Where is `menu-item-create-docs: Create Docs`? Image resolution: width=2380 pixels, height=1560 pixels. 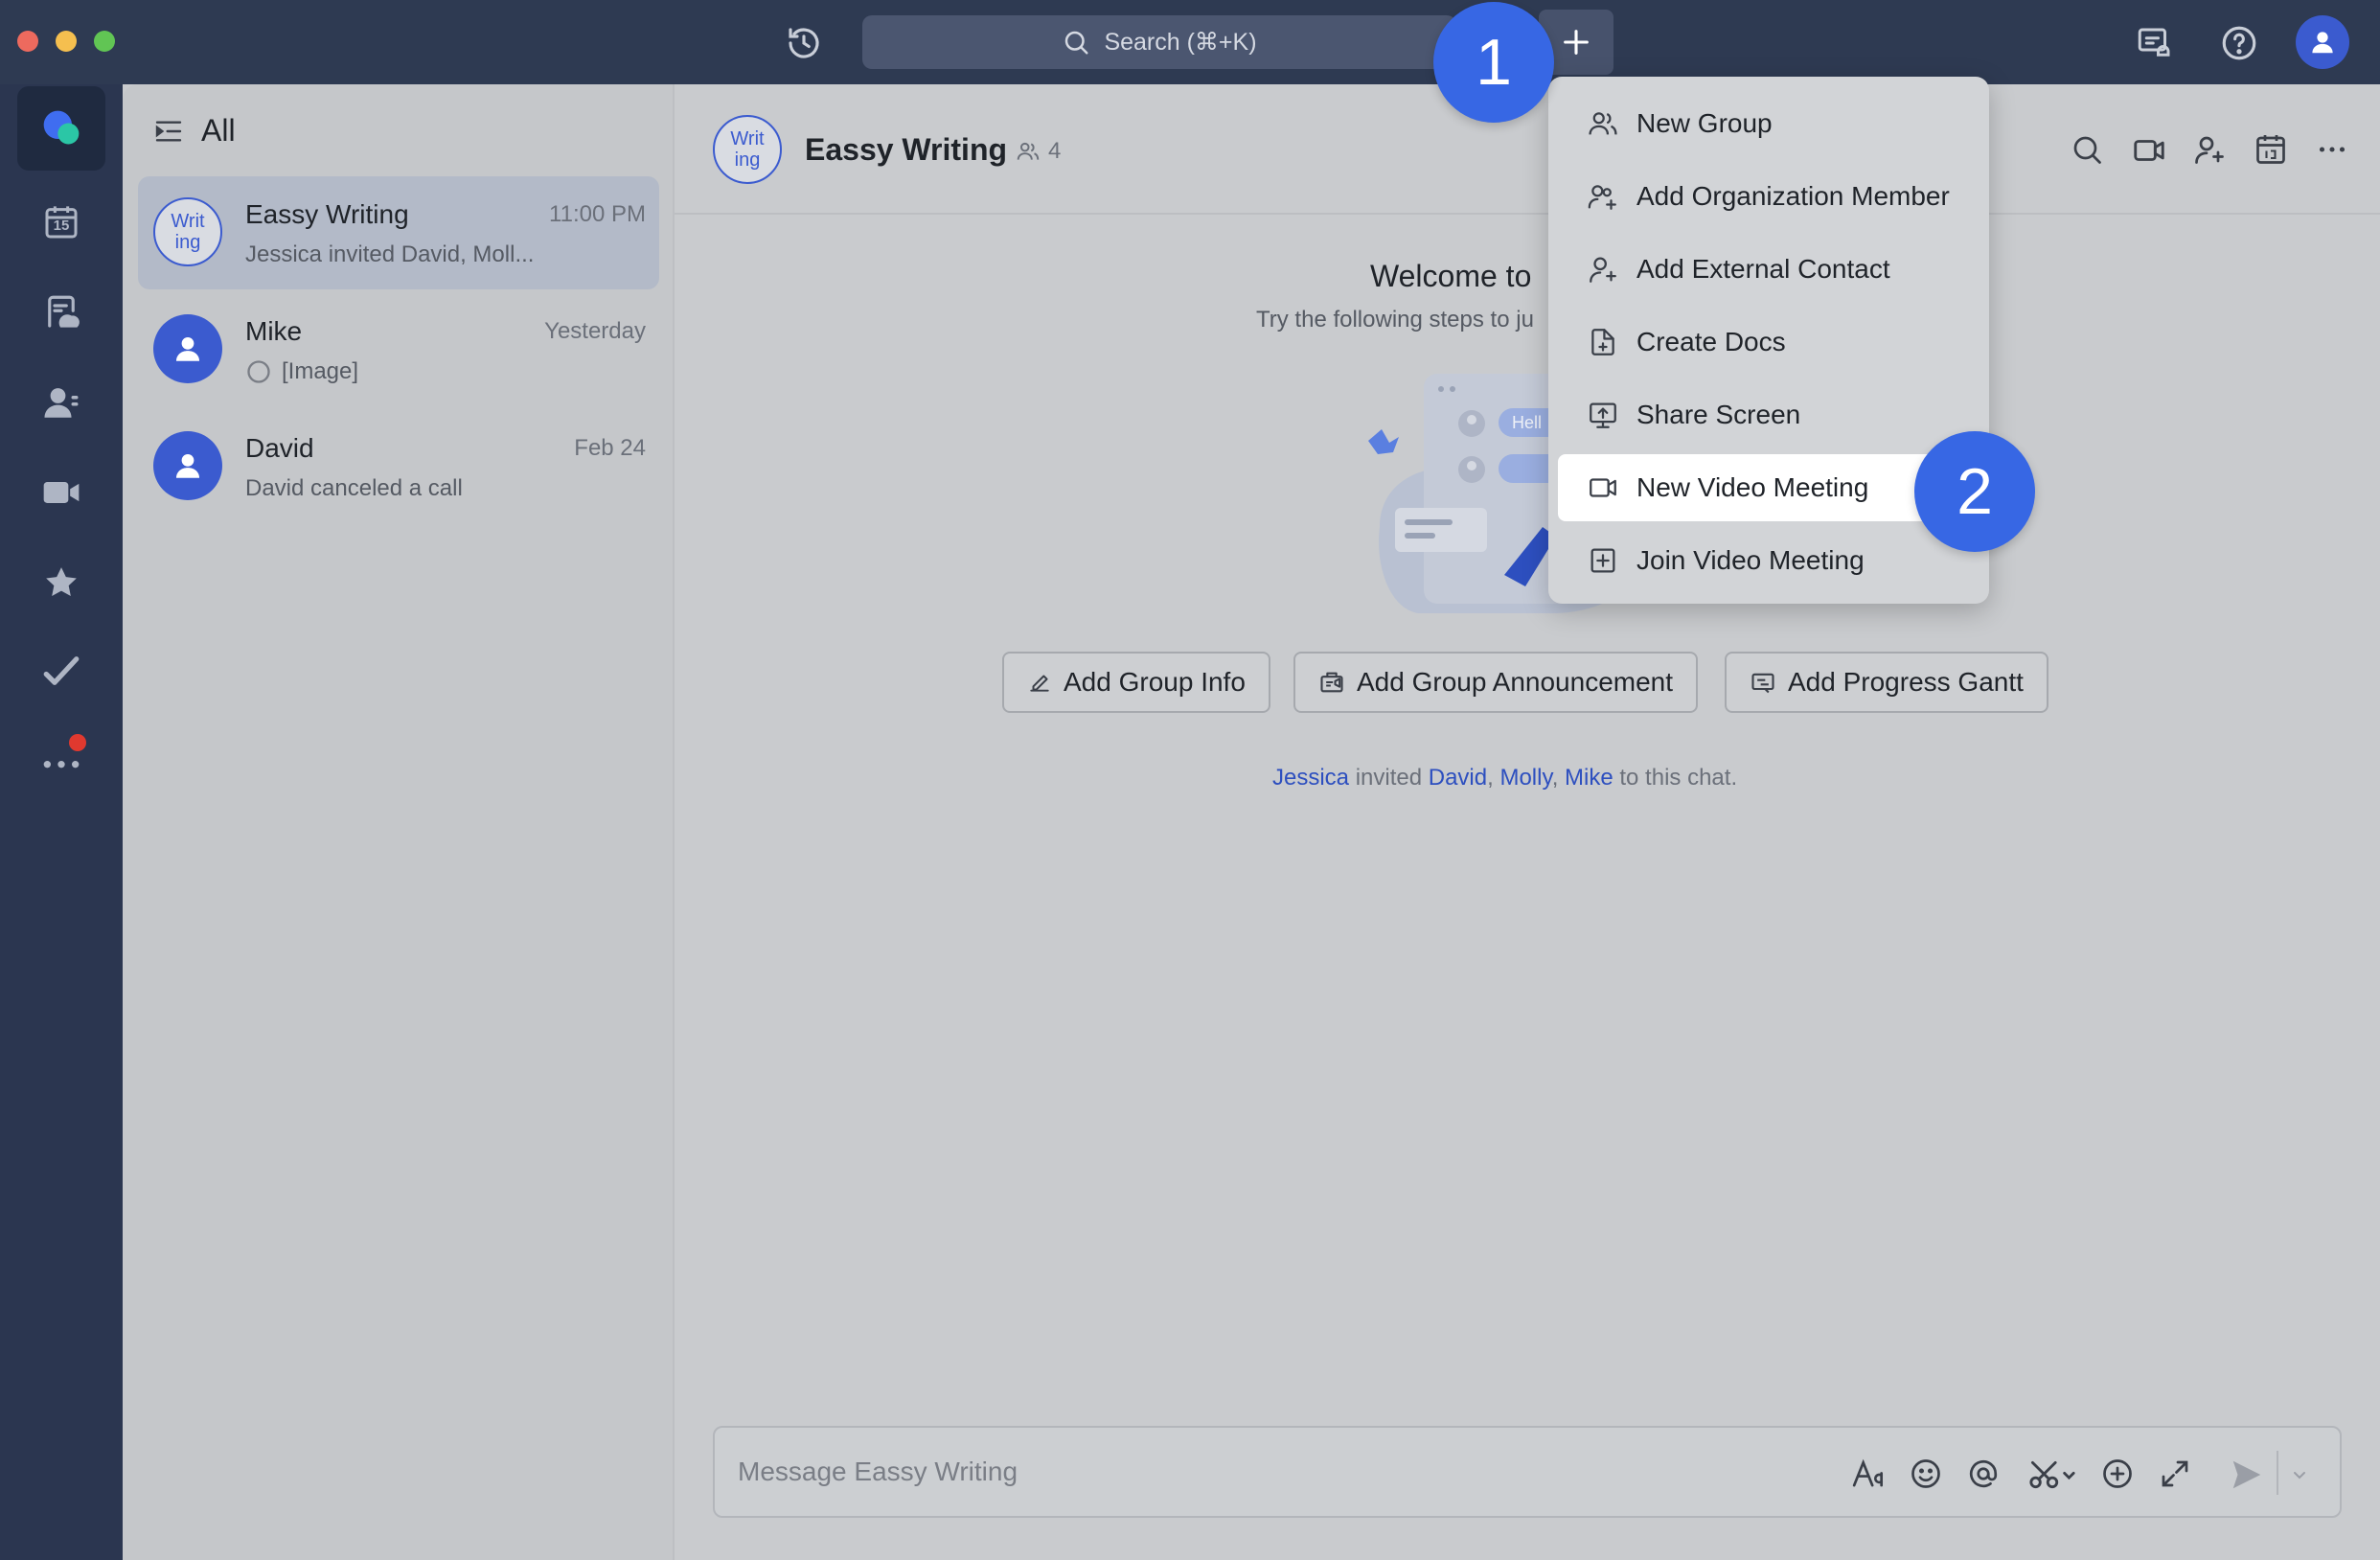
menu-item-create-docs: Create Docs is located at coordinates (1769, 342).